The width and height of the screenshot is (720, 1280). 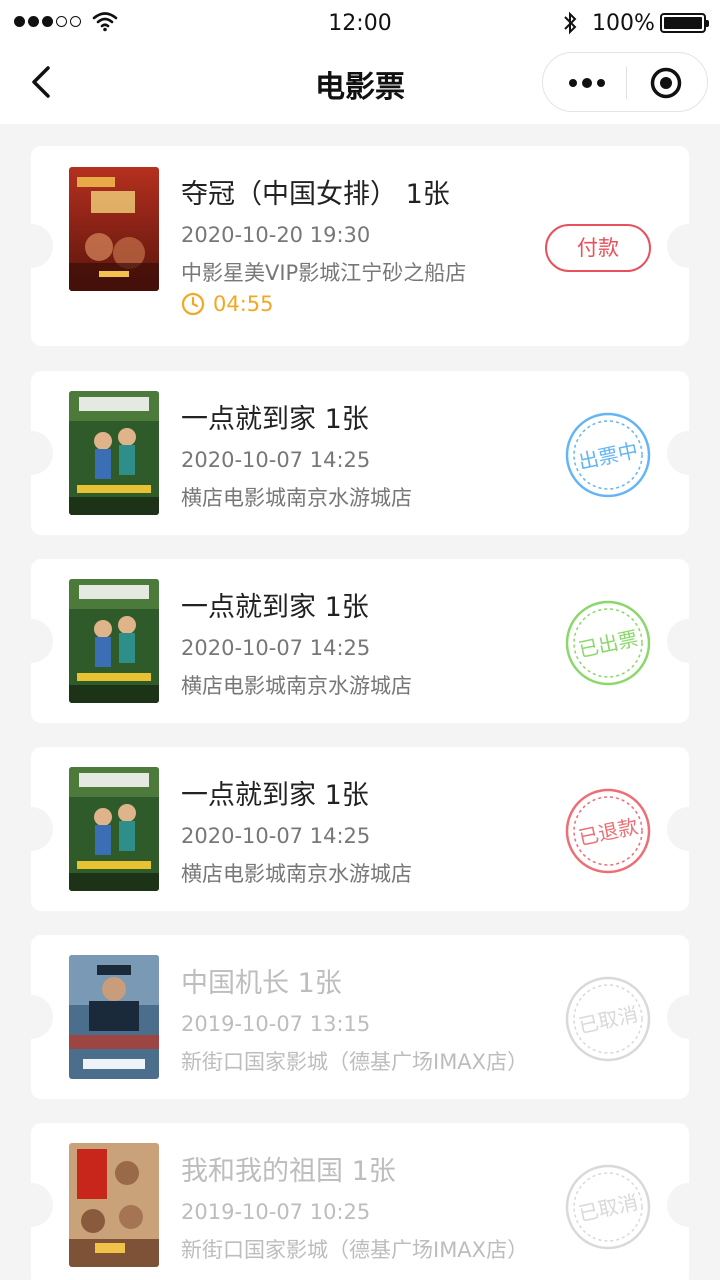 What do you see at coordinates (288, 1171) in the screenshot?
I see `movie-title: 我和我的祖国 1张` at bounding box center [288, 1171].